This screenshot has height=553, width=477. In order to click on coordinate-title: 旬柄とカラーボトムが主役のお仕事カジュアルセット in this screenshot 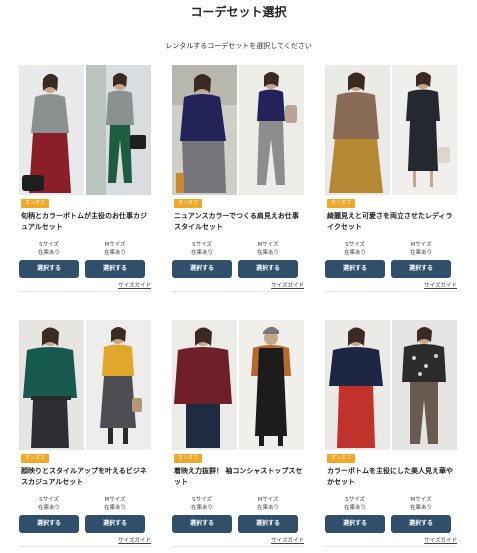, I will do `click(84, 221)`.